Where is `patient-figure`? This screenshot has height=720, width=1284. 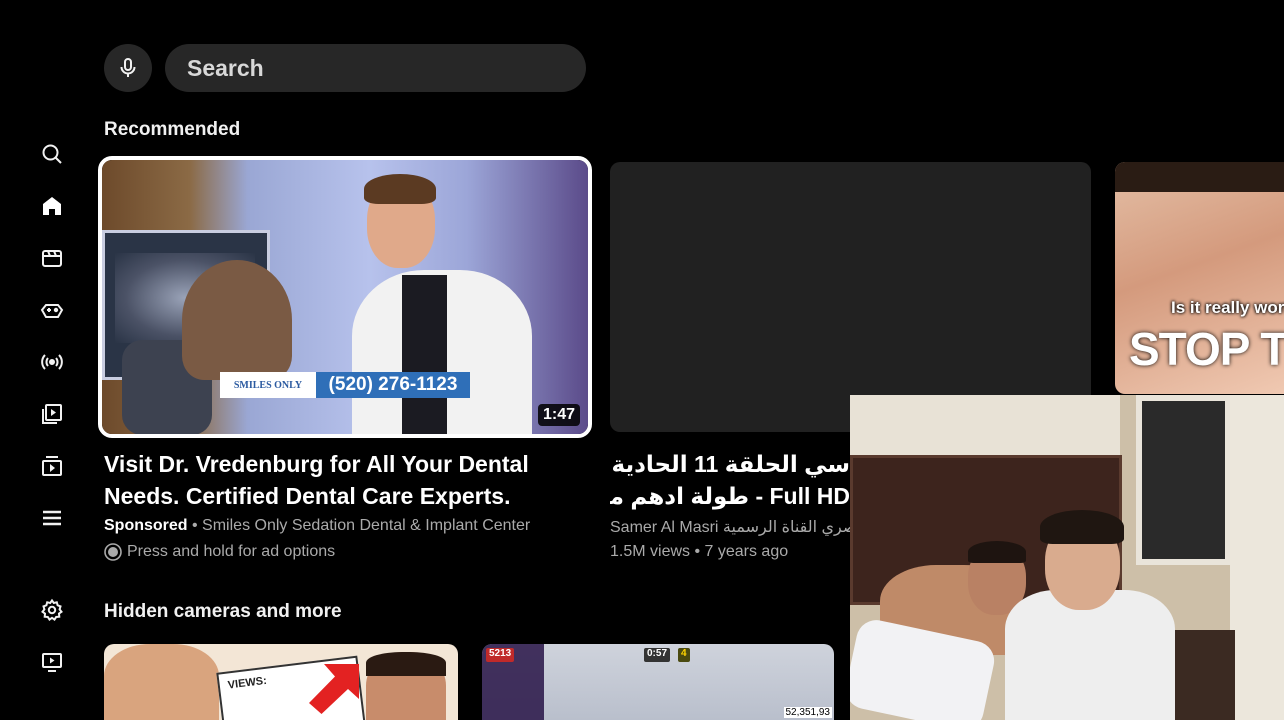 patient-figure is located at coordinates (237, 320).